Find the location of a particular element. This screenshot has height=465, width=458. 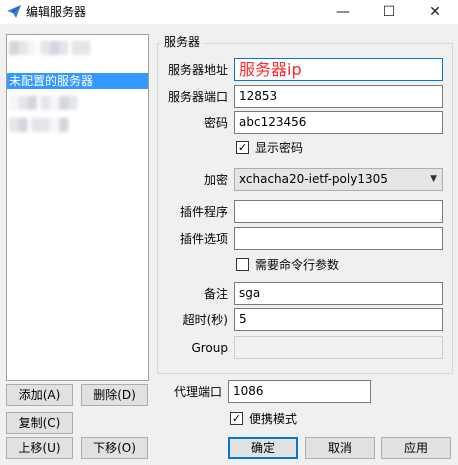

list-item-selected: 未配置的服务器 is located at coordinates (77, 81).